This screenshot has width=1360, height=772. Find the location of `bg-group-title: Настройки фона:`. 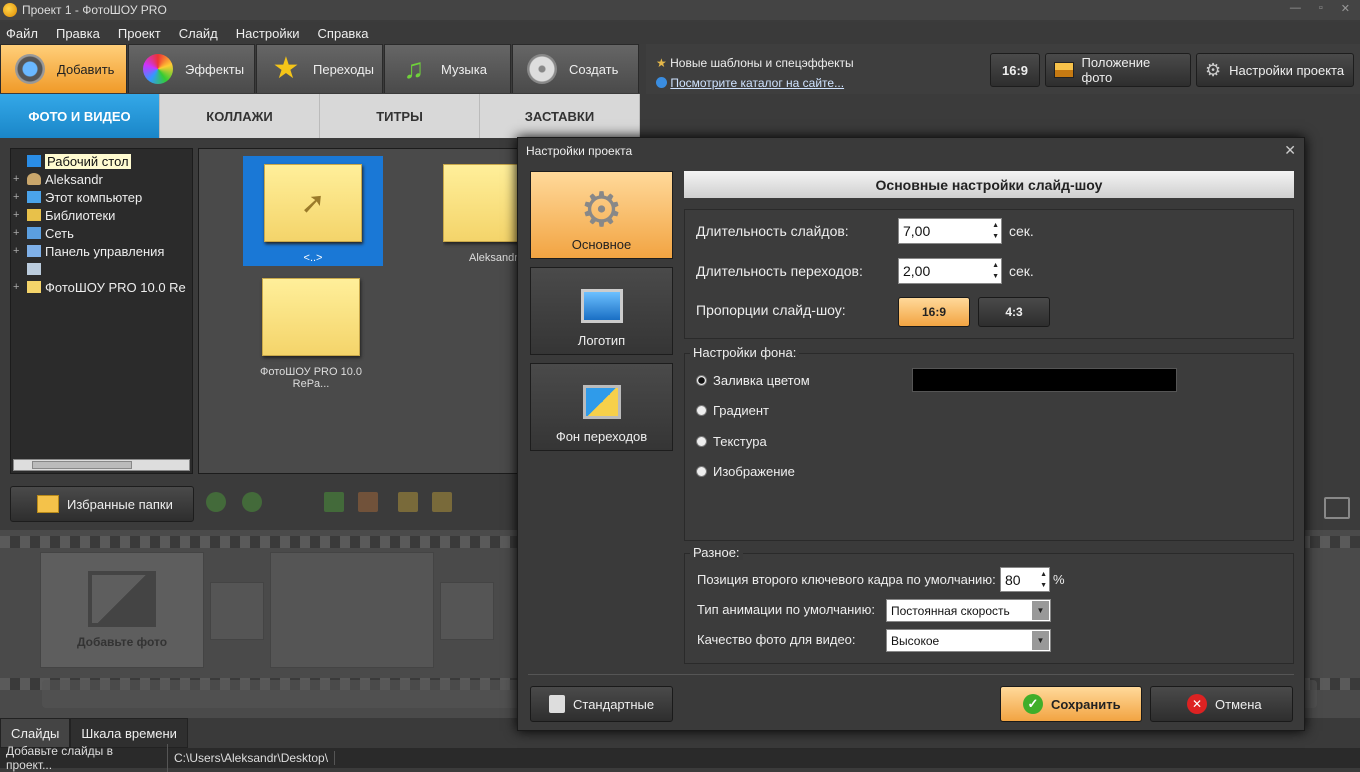

bg-group-title: Настройки фона: is located at coordinates (745, 352).